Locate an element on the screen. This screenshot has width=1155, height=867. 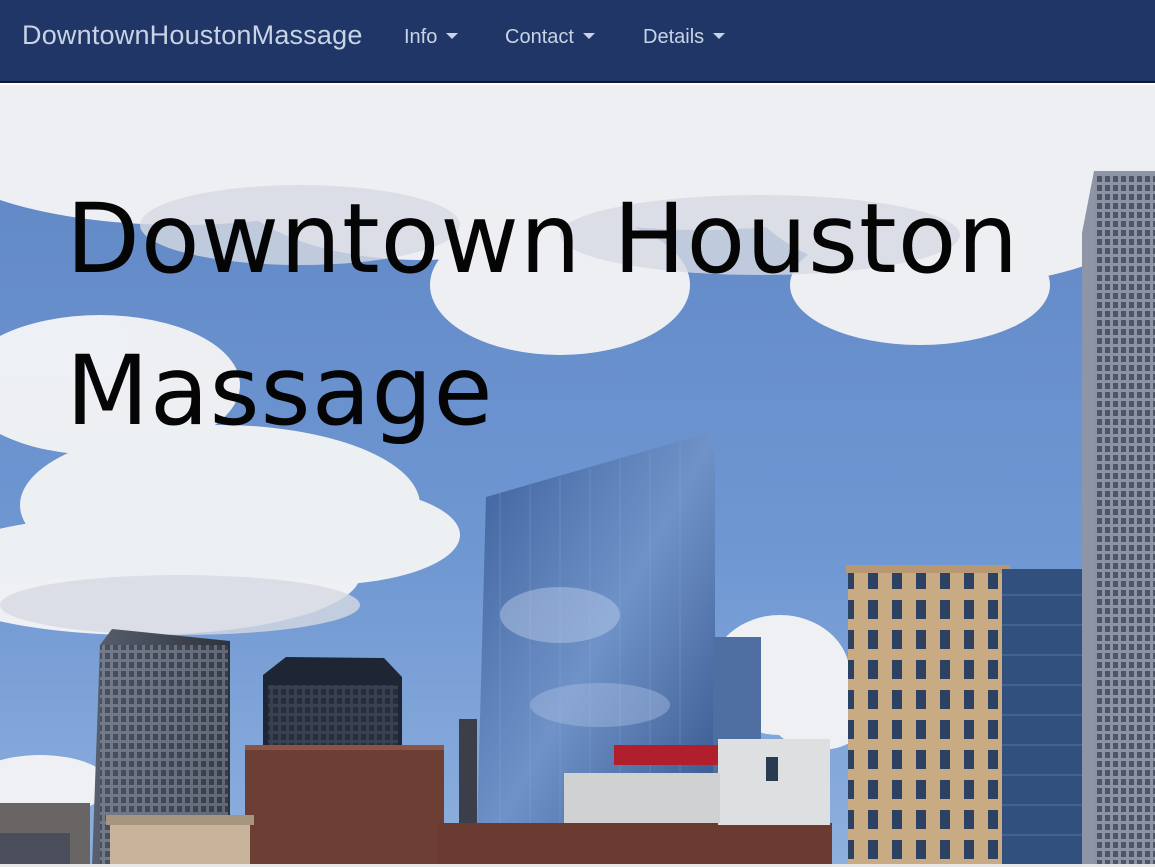
nav-label-details: Details is located at coordinates (674, 37).